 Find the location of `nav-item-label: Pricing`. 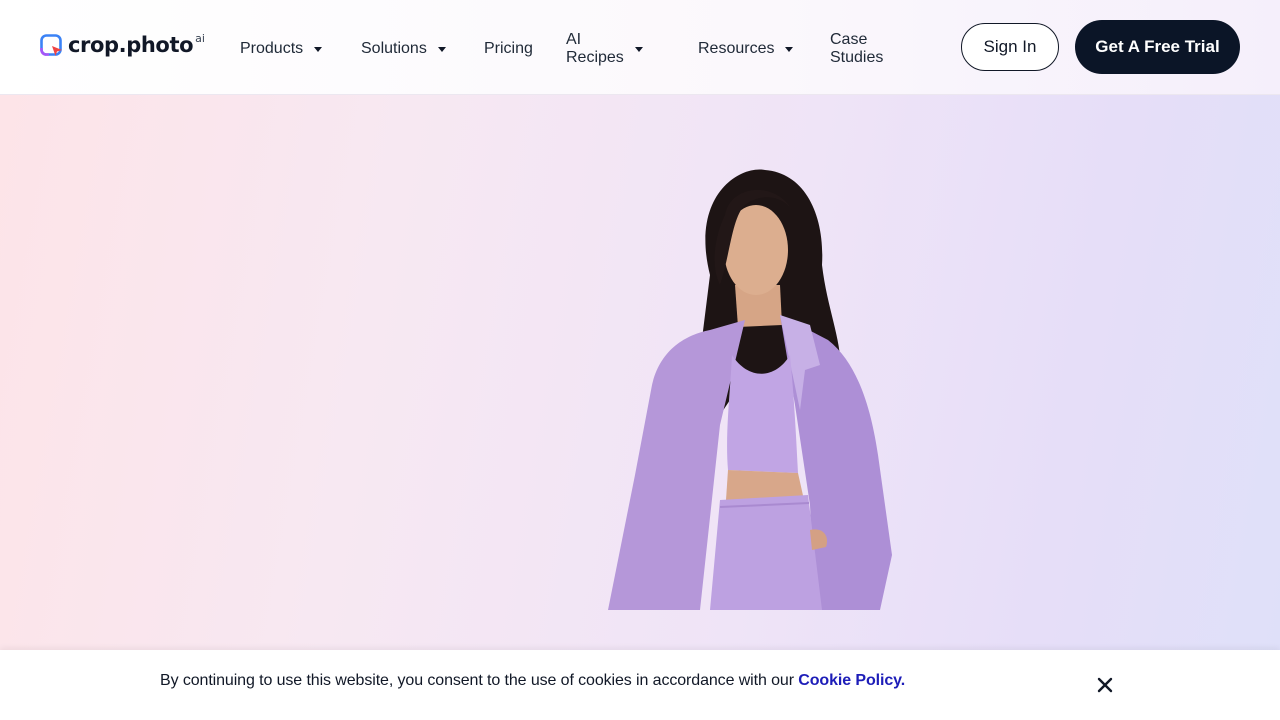

nav-item-label: Pricing is located at coordinates (508, 48).